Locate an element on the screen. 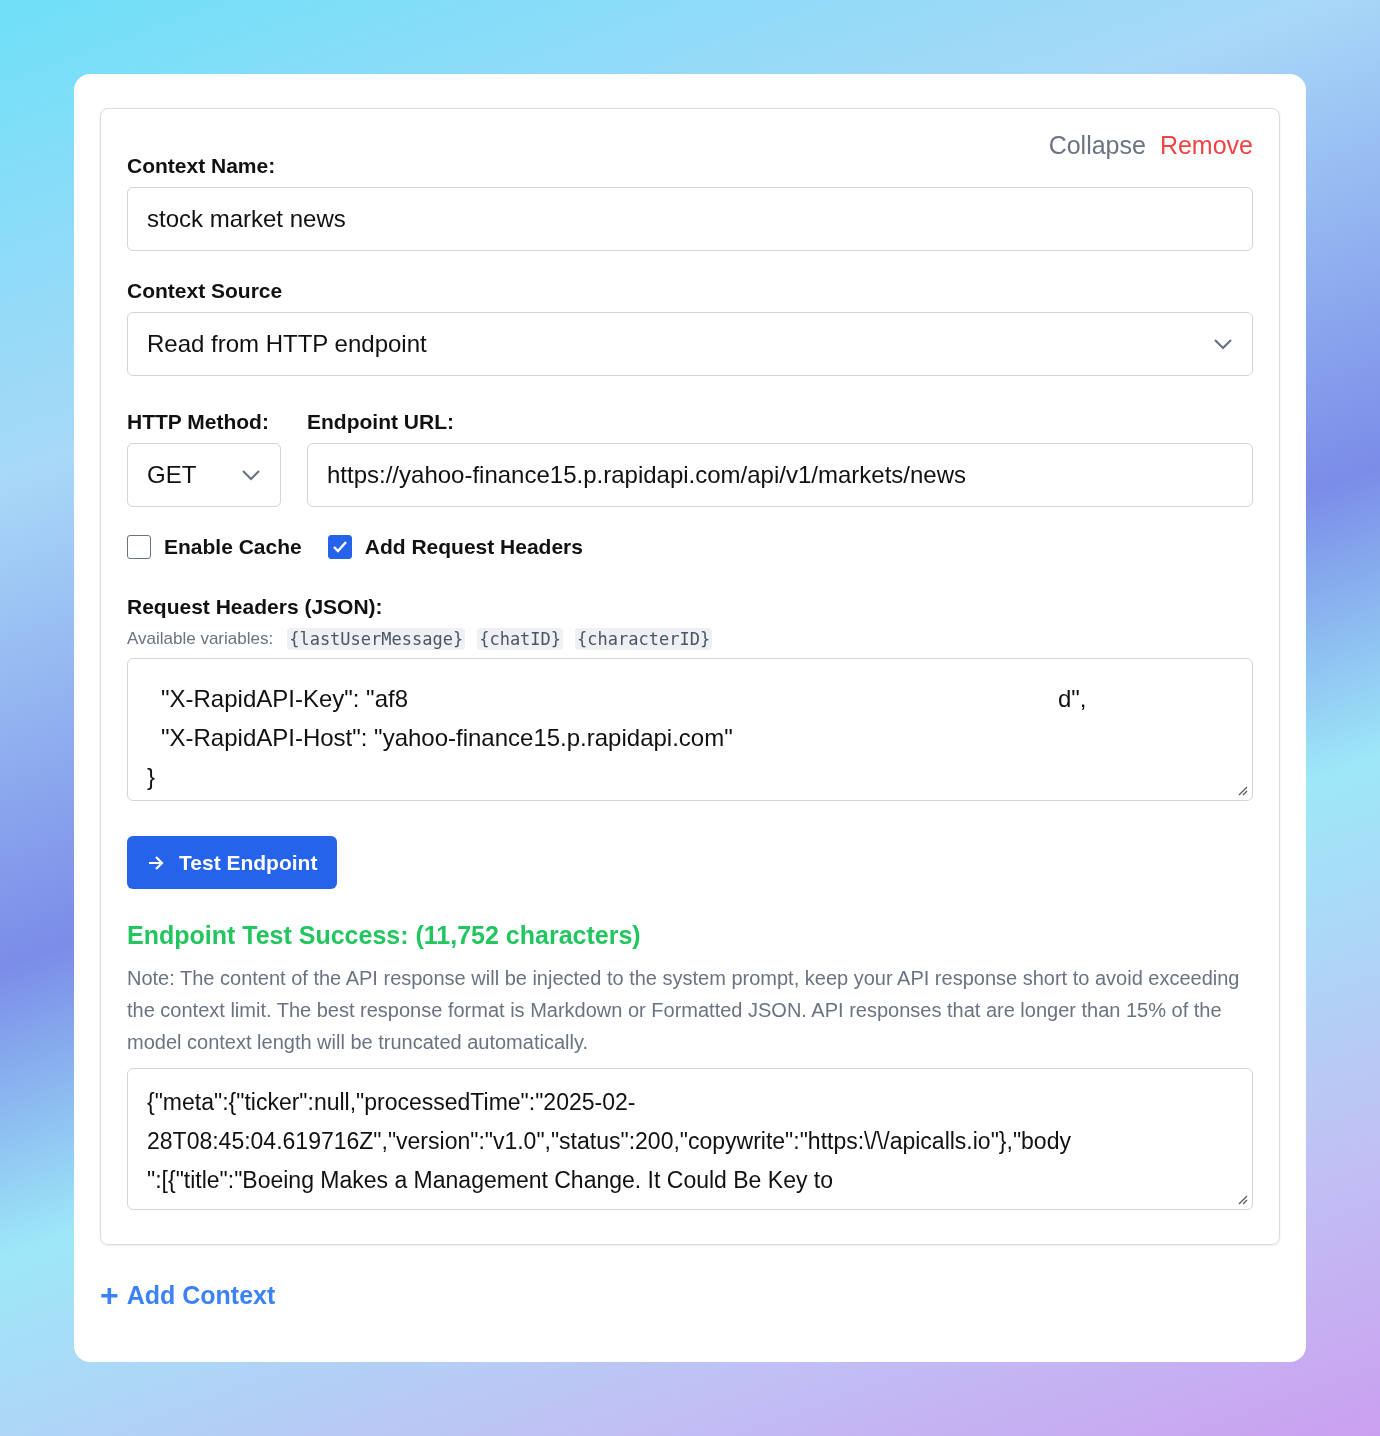  remove-link: Remove is located at coordinates (1206, 145).